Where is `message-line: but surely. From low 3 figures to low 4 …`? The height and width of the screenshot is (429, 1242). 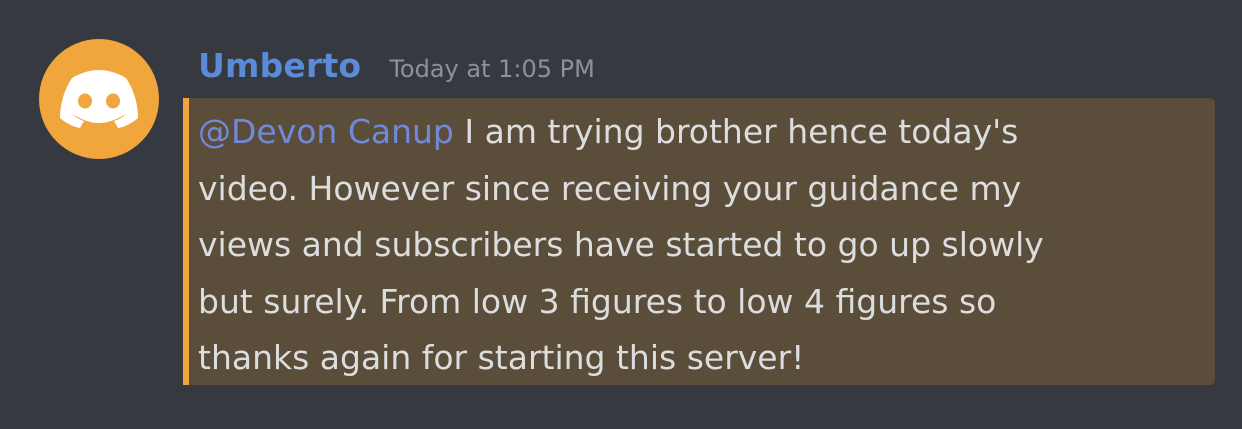
message-line: but surely. From low 3 figures to low 4 … is located at coordinates (597, 301).